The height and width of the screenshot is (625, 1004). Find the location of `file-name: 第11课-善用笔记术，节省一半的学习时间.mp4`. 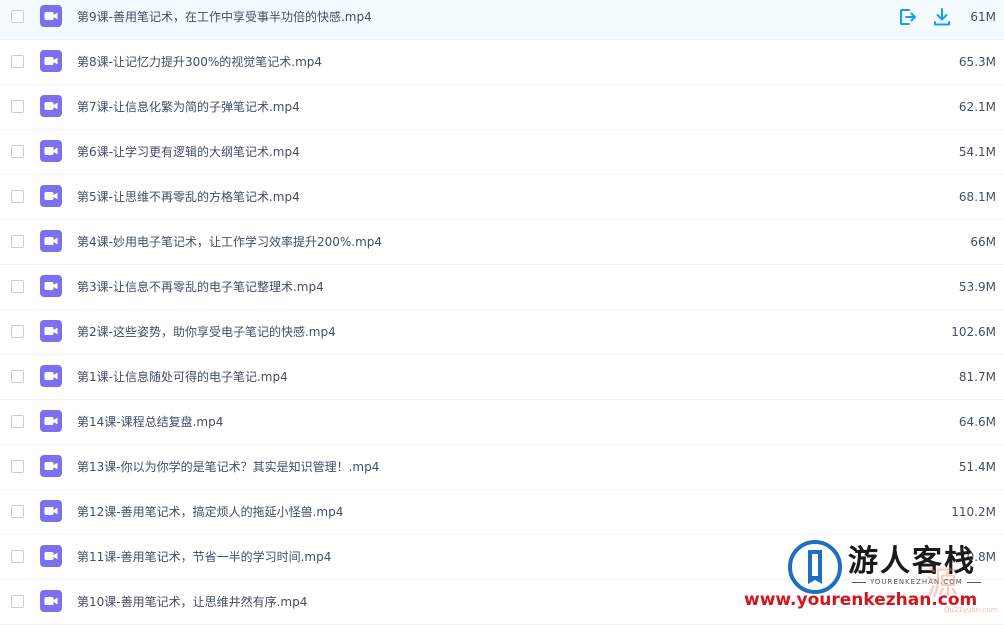

file-name: 第11课-善用笔记术，节省一半的学习时间.mp4 is located at coordinates (204, 557).